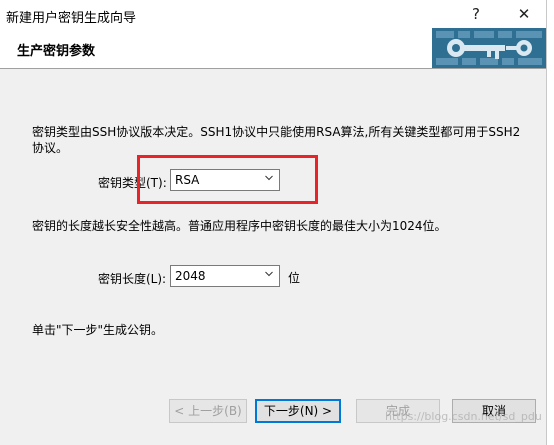 This screenshot has width=554, height=445. What do you see at coordinates (208, 411) in the screenshot?
I see `prev-button: < 上一步(B)` at bounding box center [208, 411].